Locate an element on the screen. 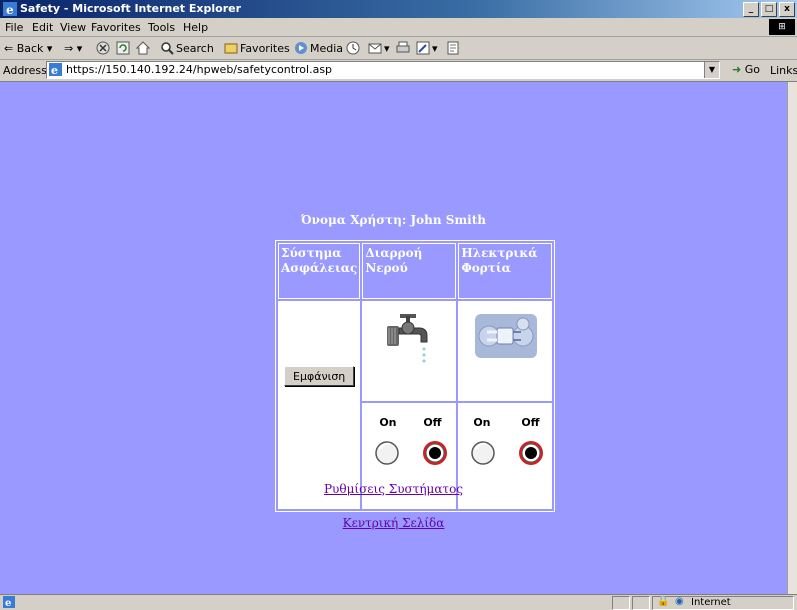  electric-icon-cell is located at coordinates (505, 351).